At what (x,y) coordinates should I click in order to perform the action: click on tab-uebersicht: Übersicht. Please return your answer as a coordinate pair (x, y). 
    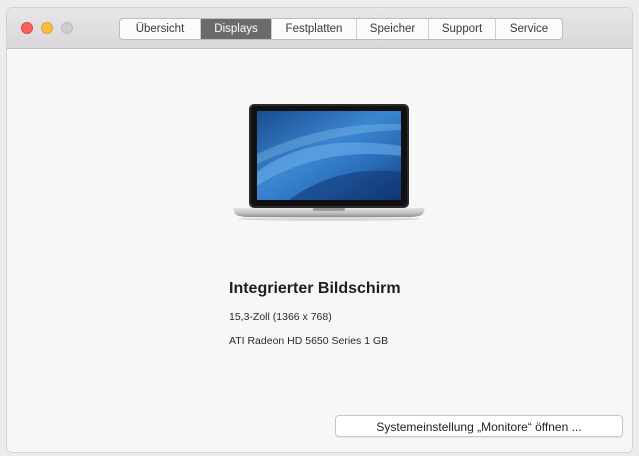
    Looking at the image, I should click on (160, 29).